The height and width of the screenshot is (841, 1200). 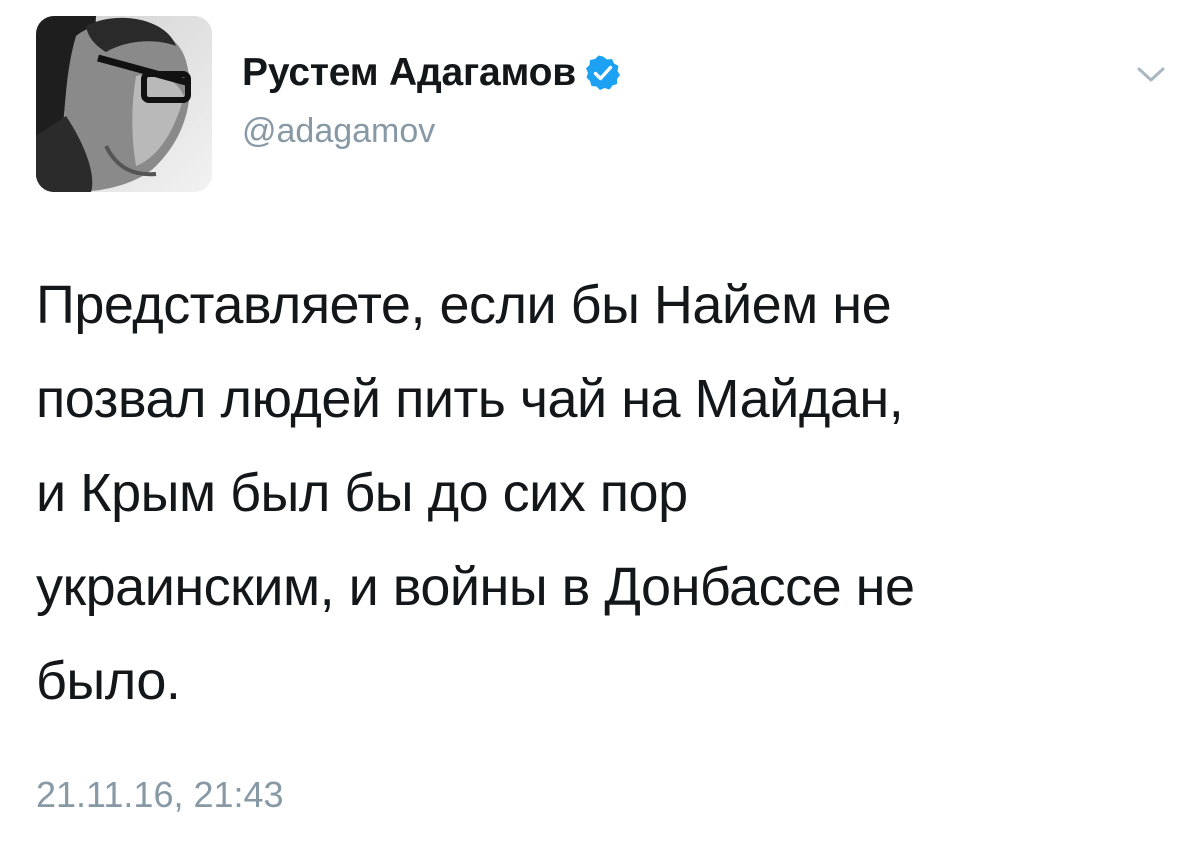 What do you see at coordinates (1151, 74) in the screenshot?
I see `chevron-down-icon` at bounding box center [1151, 74].